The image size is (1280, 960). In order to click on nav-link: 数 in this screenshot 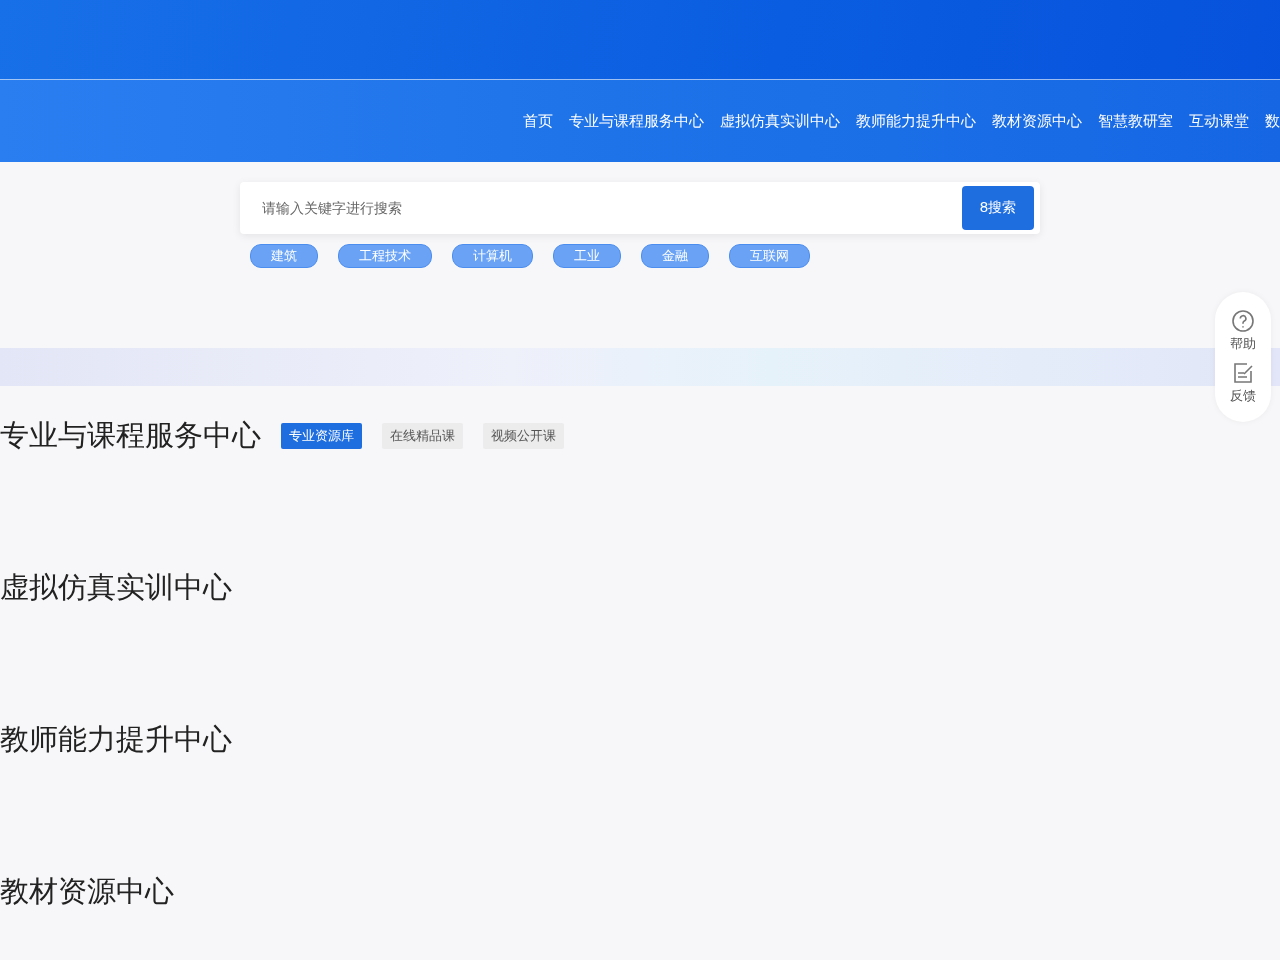, I will do `click(1272, 121)`.